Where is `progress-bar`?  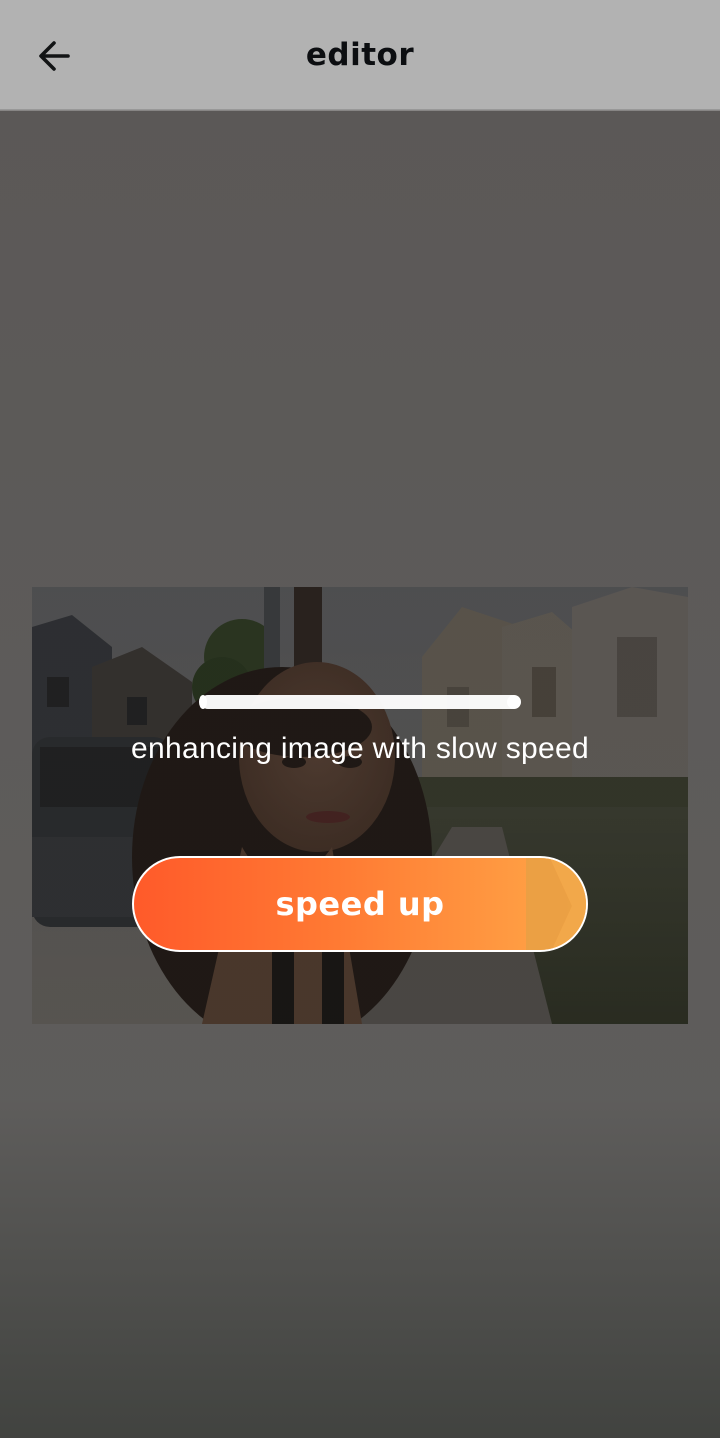
progress-bar is located at coordinates (360, 702).